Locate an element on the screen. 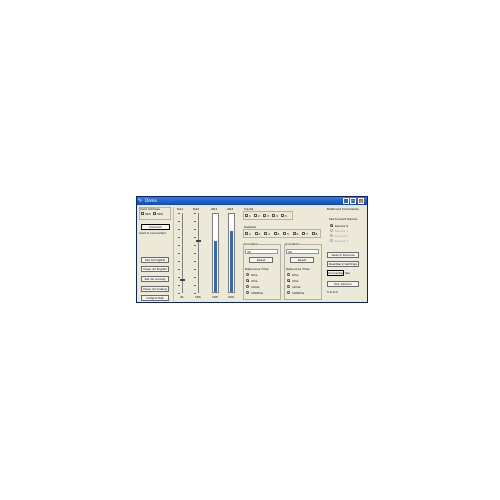 The image size is (500, 500). card-address-label: Card Address is located at coordinates (150, 209).